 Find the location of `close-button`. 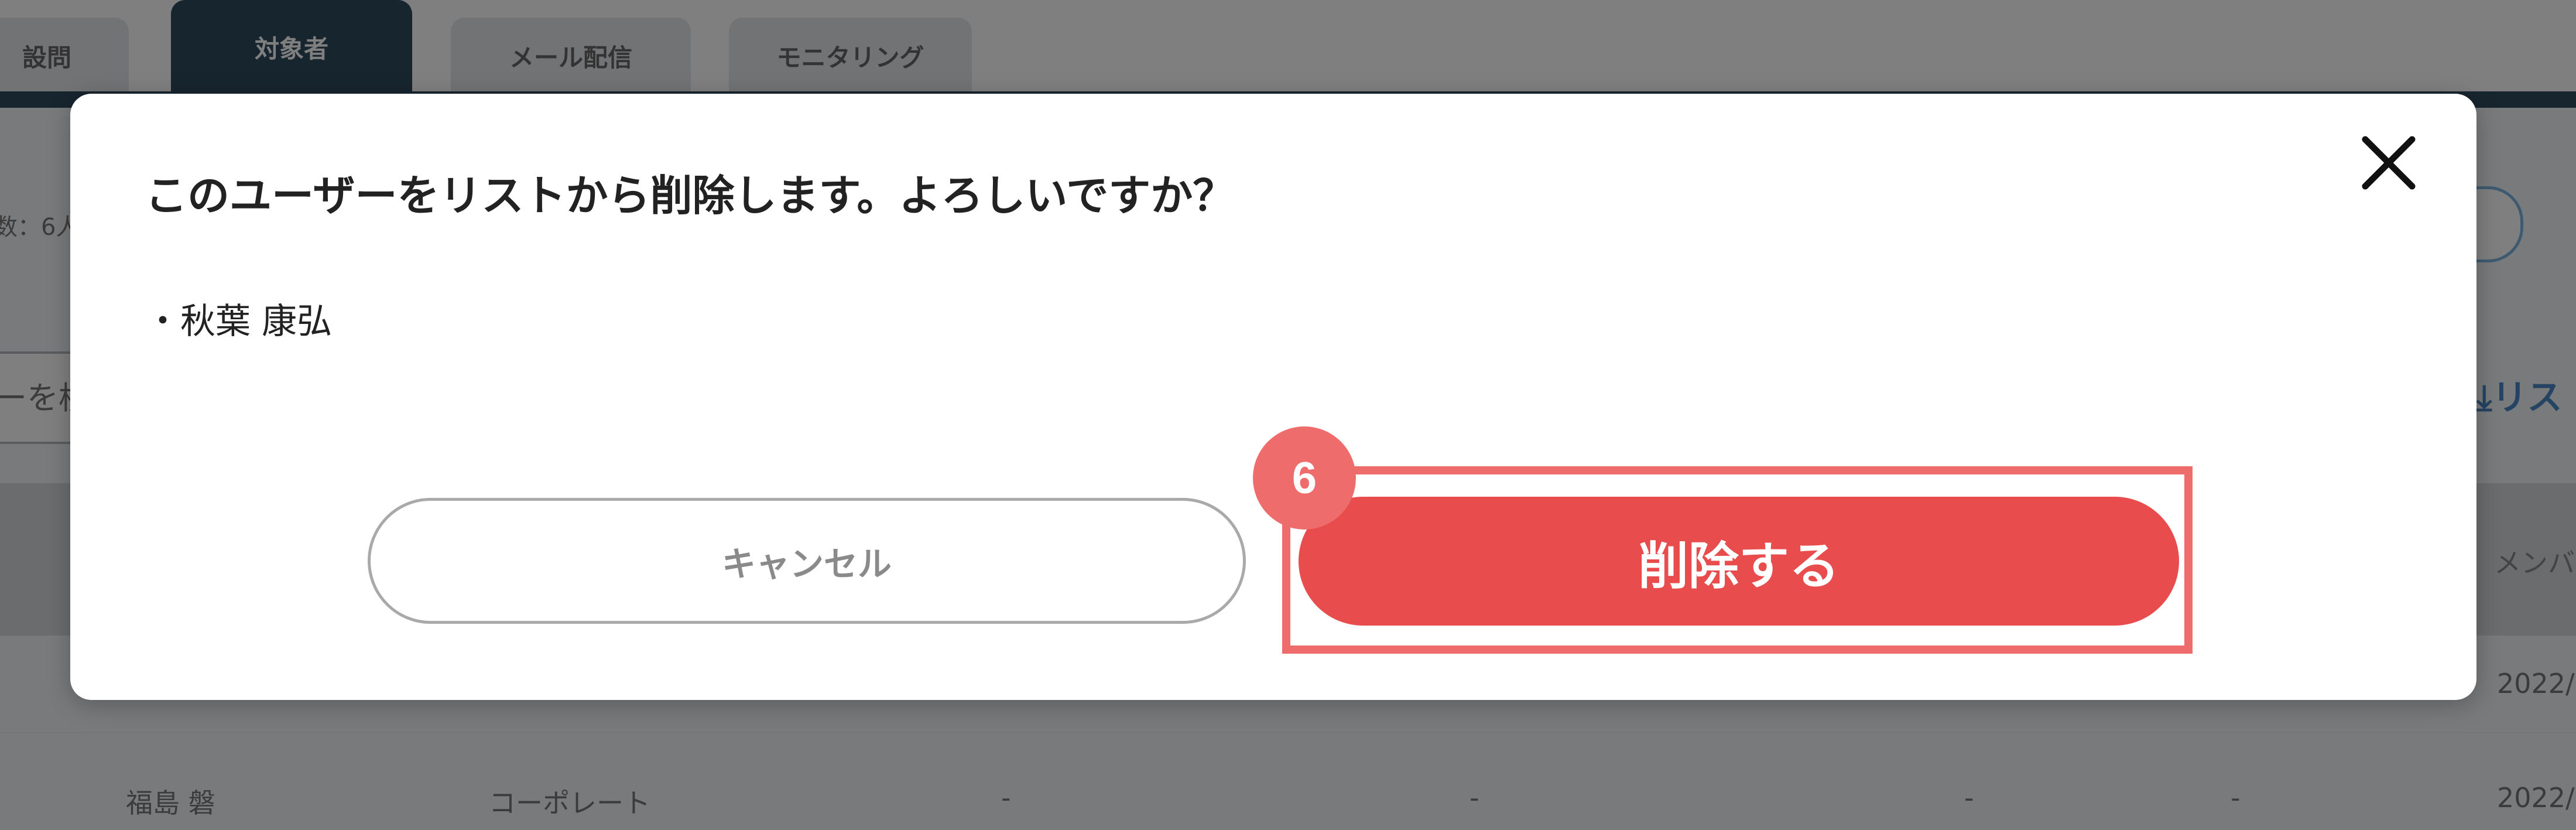

close-button is located at coordinates (2389, 163).